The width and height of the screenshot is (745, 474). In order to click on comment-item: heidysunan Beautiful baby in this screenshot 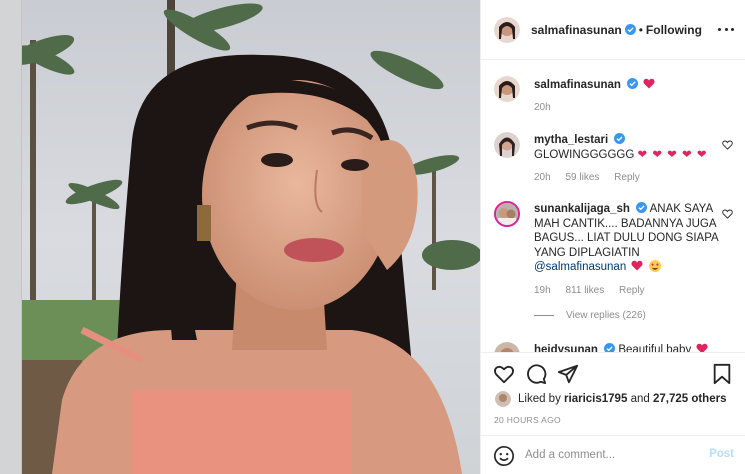, I will do `click(616, 347)`.